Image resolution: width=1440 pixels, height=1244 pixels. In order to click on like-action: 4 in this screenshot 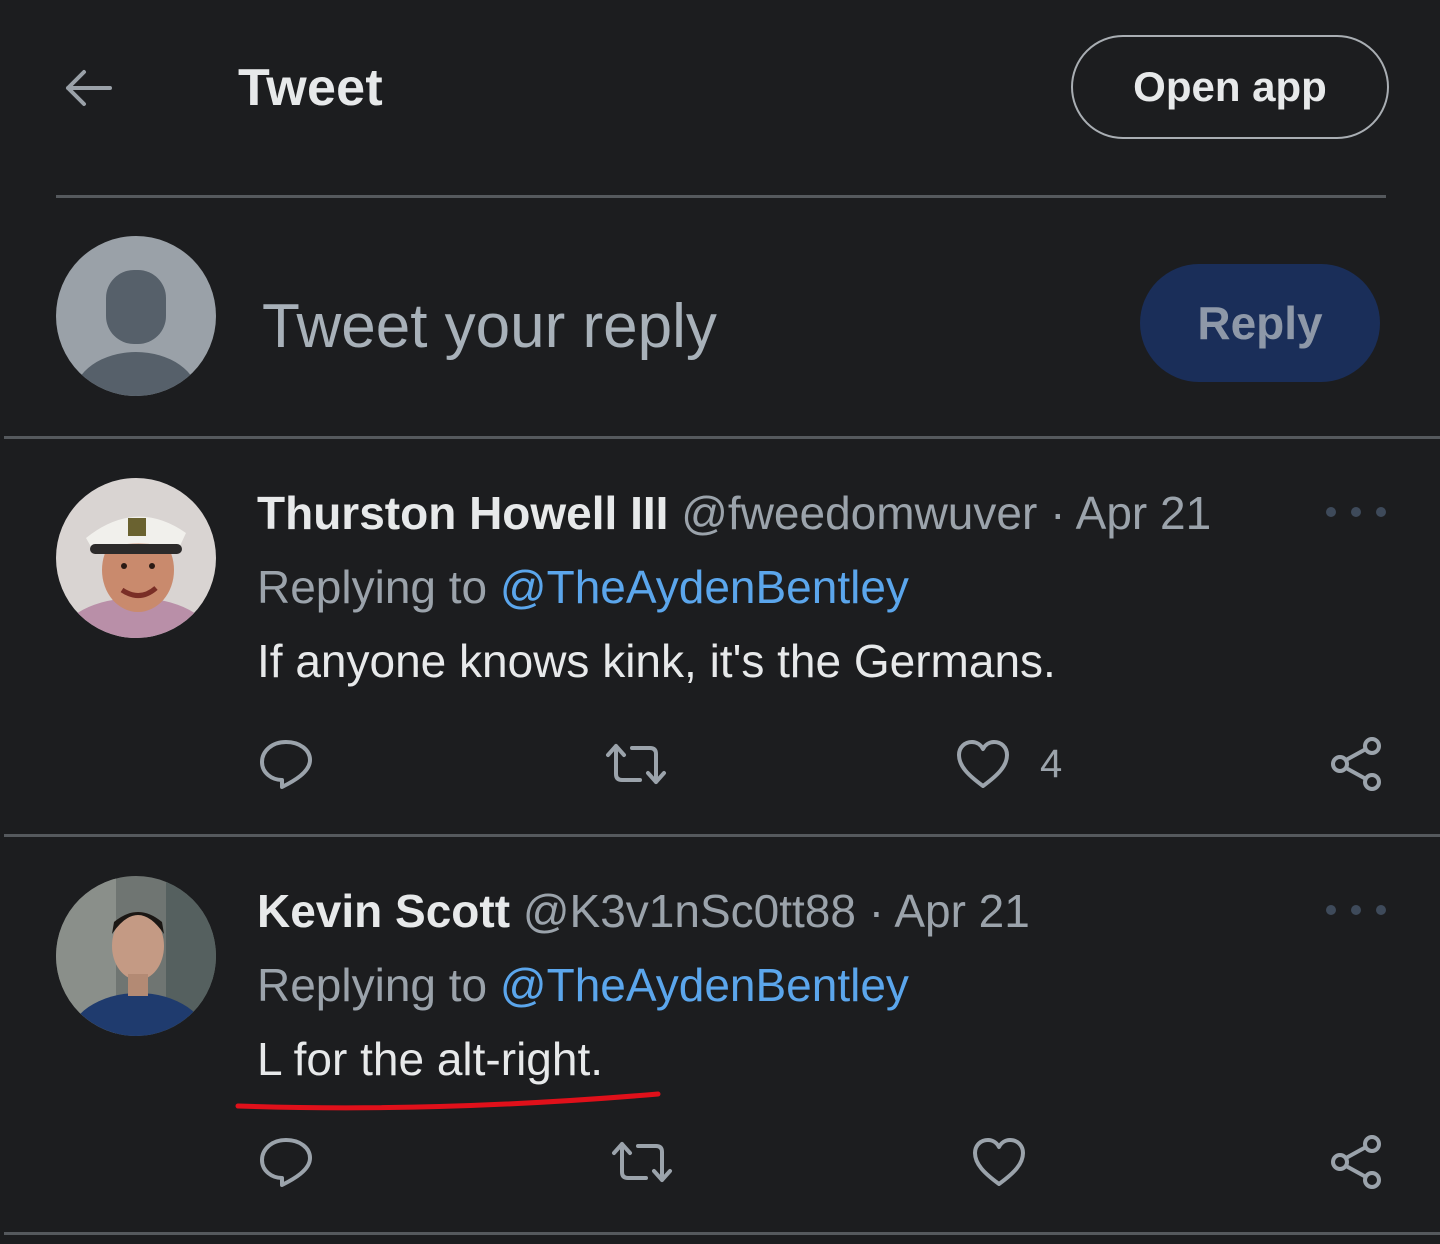, I will do `click(1009, 764)`.